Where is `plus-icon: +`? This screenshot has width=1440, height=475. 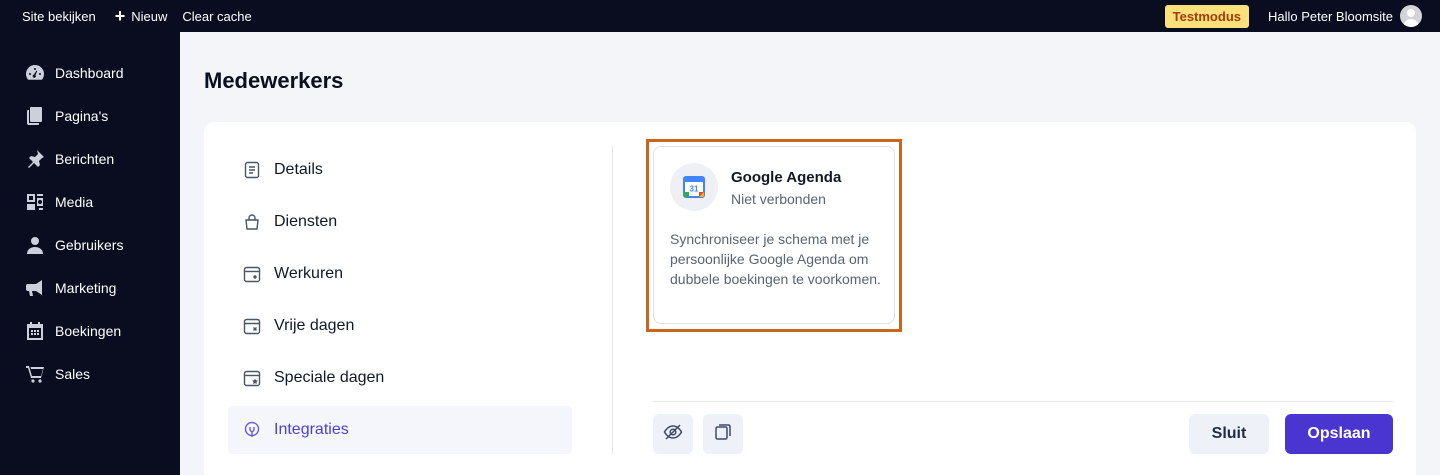
plus-icon: + is located at coordinates (120, 16).